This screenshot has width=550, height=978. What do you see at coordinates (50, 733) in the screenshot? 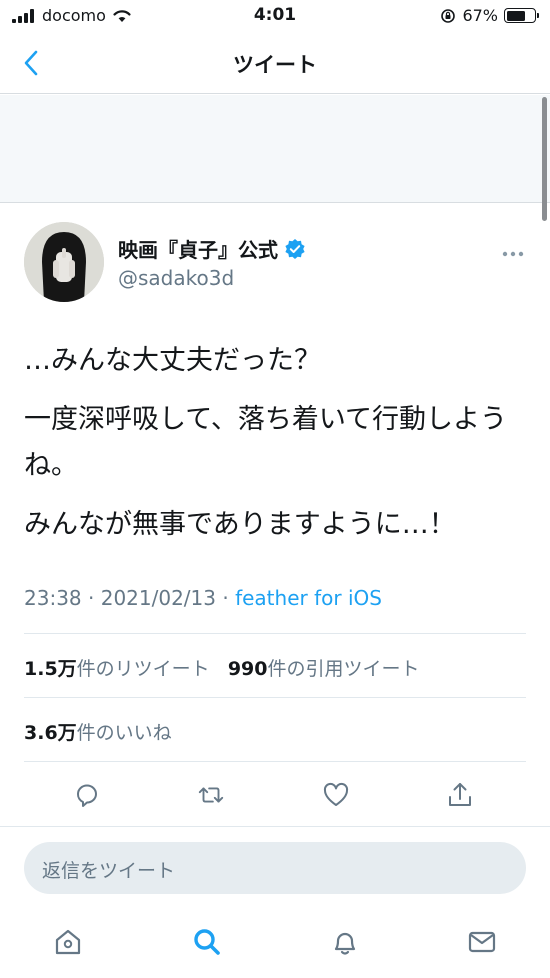
I see `likes-count: 3.6万` at bounding box center [50, 733].